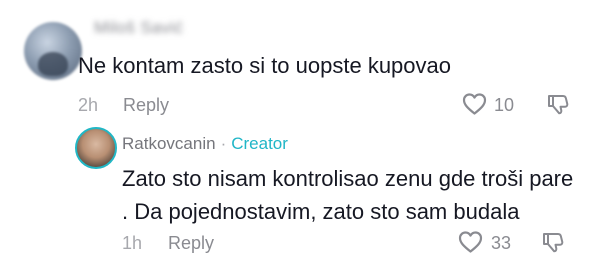 This screenshot has width=592, height=258. What do you see at coordinates (264, 65) in the screenshot?
I see `comment-text: Ne kontam zasto si to uopste kupovao` at bounding box center [264, 65].